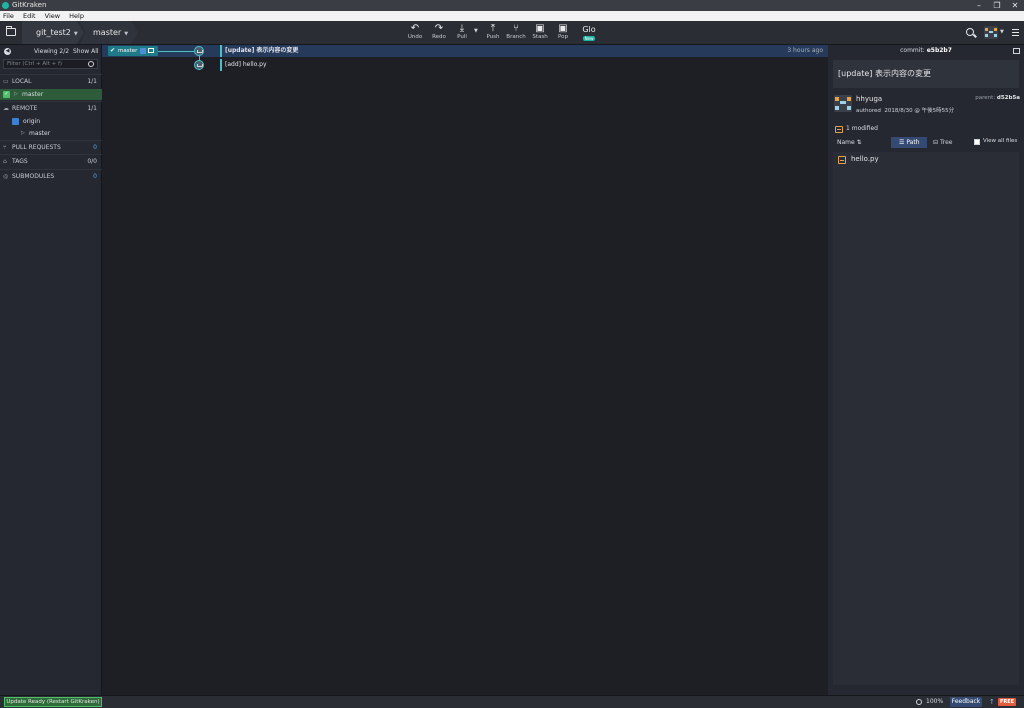 The width and height of the screenshot is (1024, 708). I want to click on section-tags: ⌂ TAGS 0/0, so click(51, 161).